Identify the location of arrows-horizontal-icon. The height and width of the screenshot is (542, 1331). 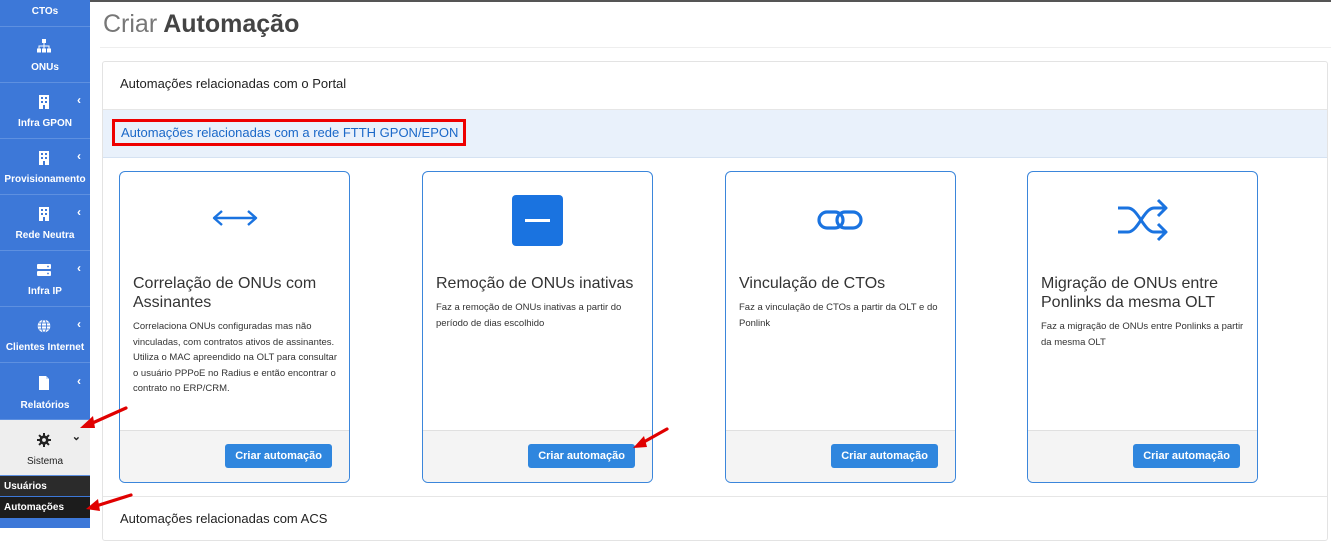
(235, 218).